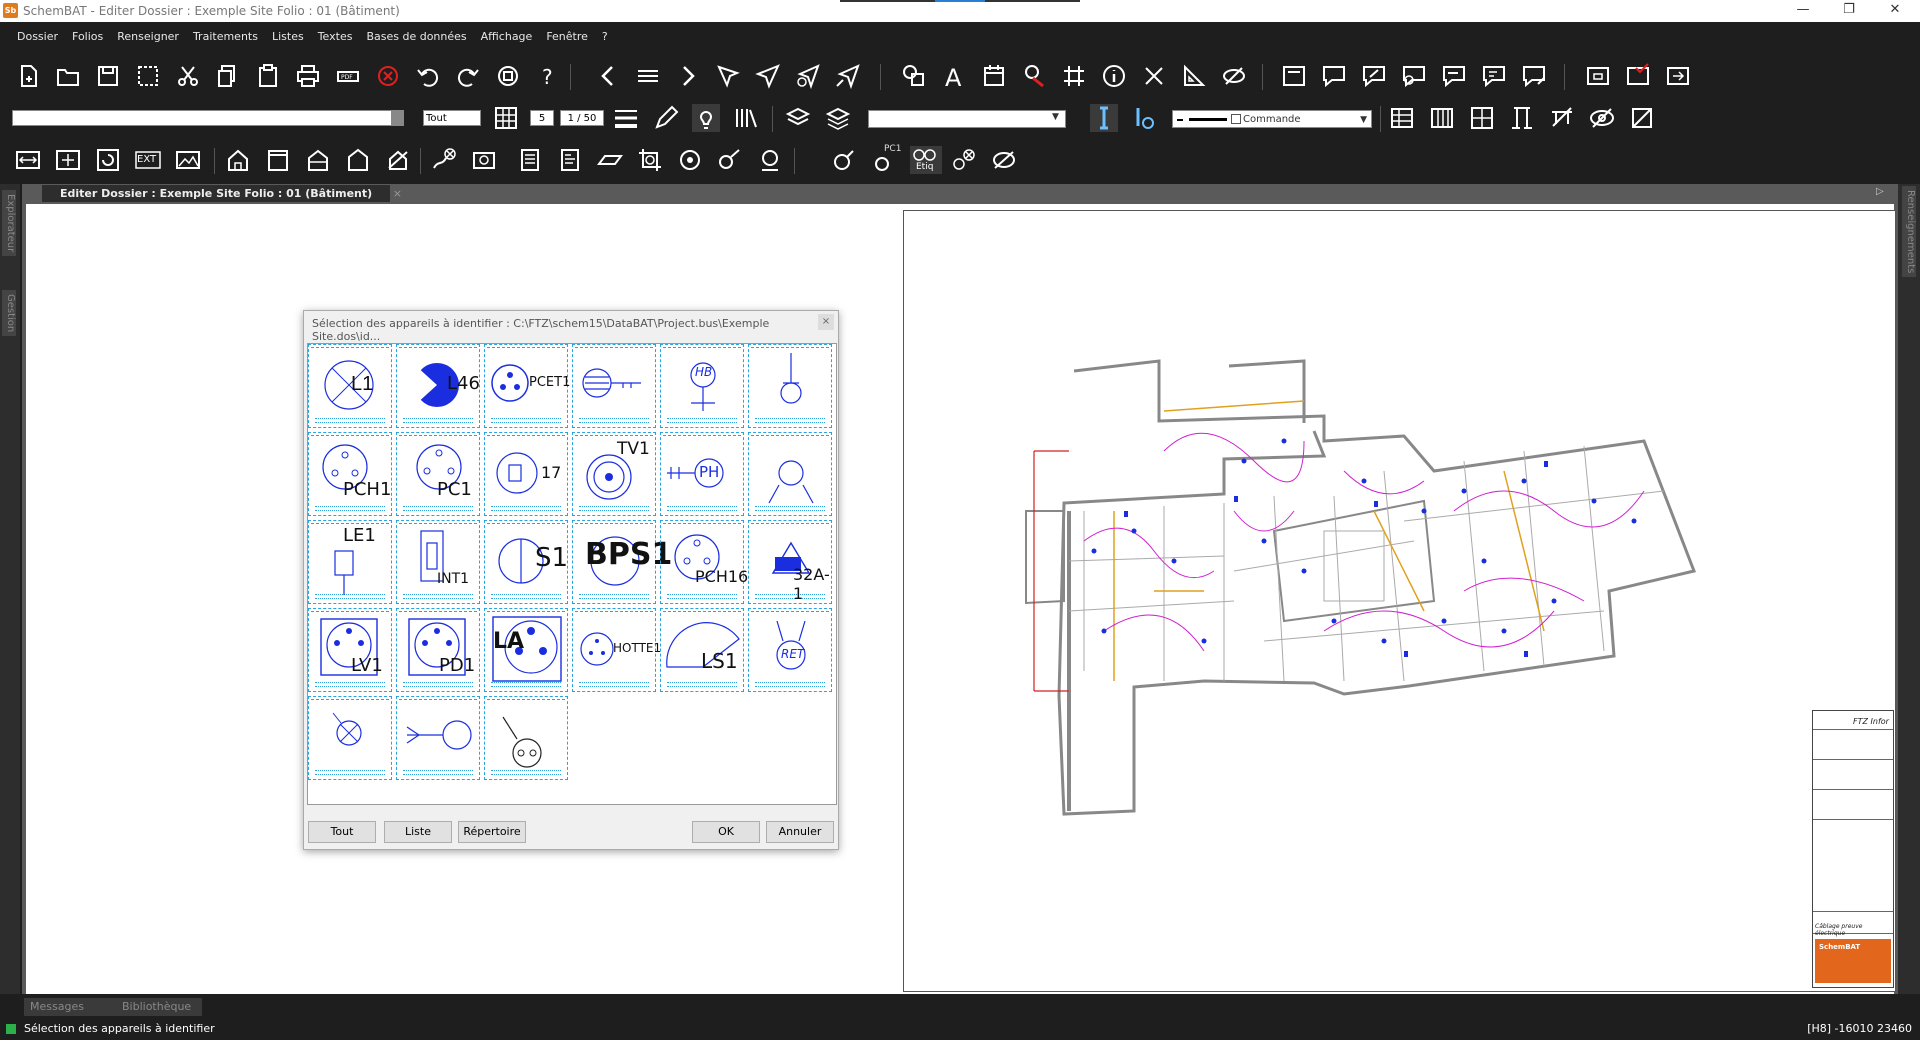 This screenshot has height=1040, width=1920. Describe the element at coordinates (1849, 11) in the screenshot. I see `restore-button: ❐` at that location.